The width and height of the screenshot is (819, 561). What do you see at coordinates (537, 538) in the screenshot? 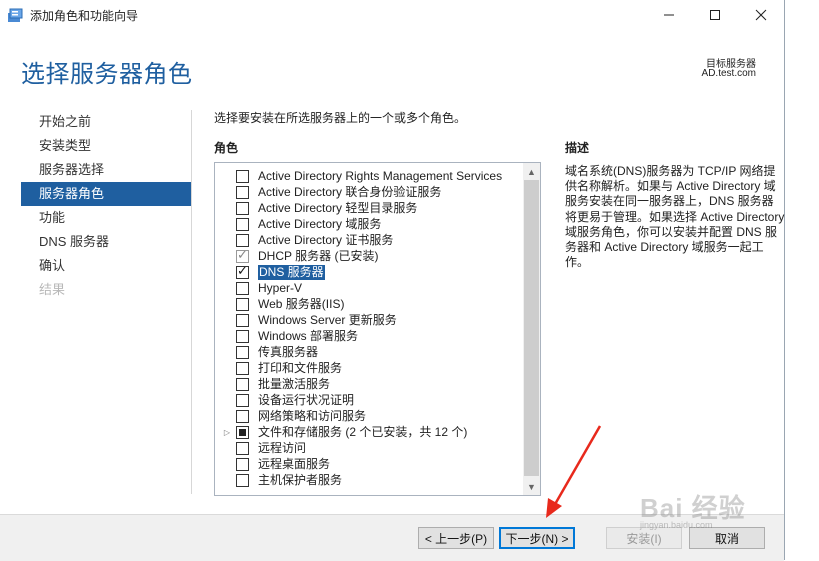
I see `next-button: 下一步(N) >` at bounding box center [537, 538].